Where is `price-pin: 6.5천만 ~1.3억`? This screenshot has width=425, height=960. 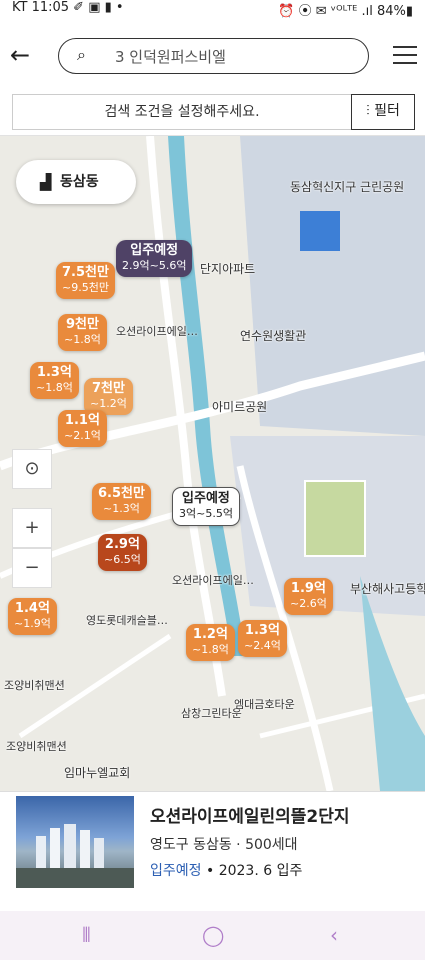
price-pin: 6.5천만 ~1.3억 is located at coordinates (121, 501).